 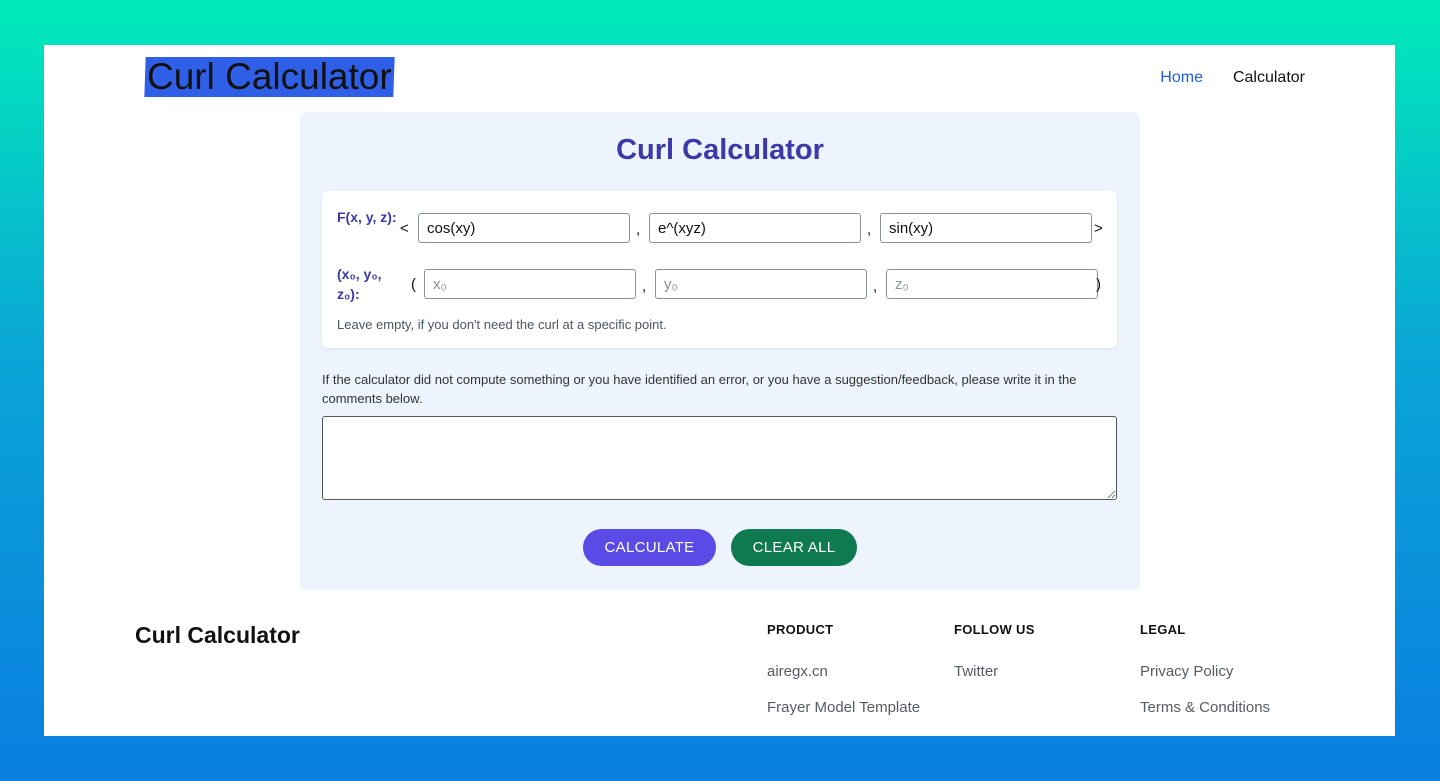 I want to click on footer-col-follow: FOLLOW US Twitter, so click(x=994, y=660).